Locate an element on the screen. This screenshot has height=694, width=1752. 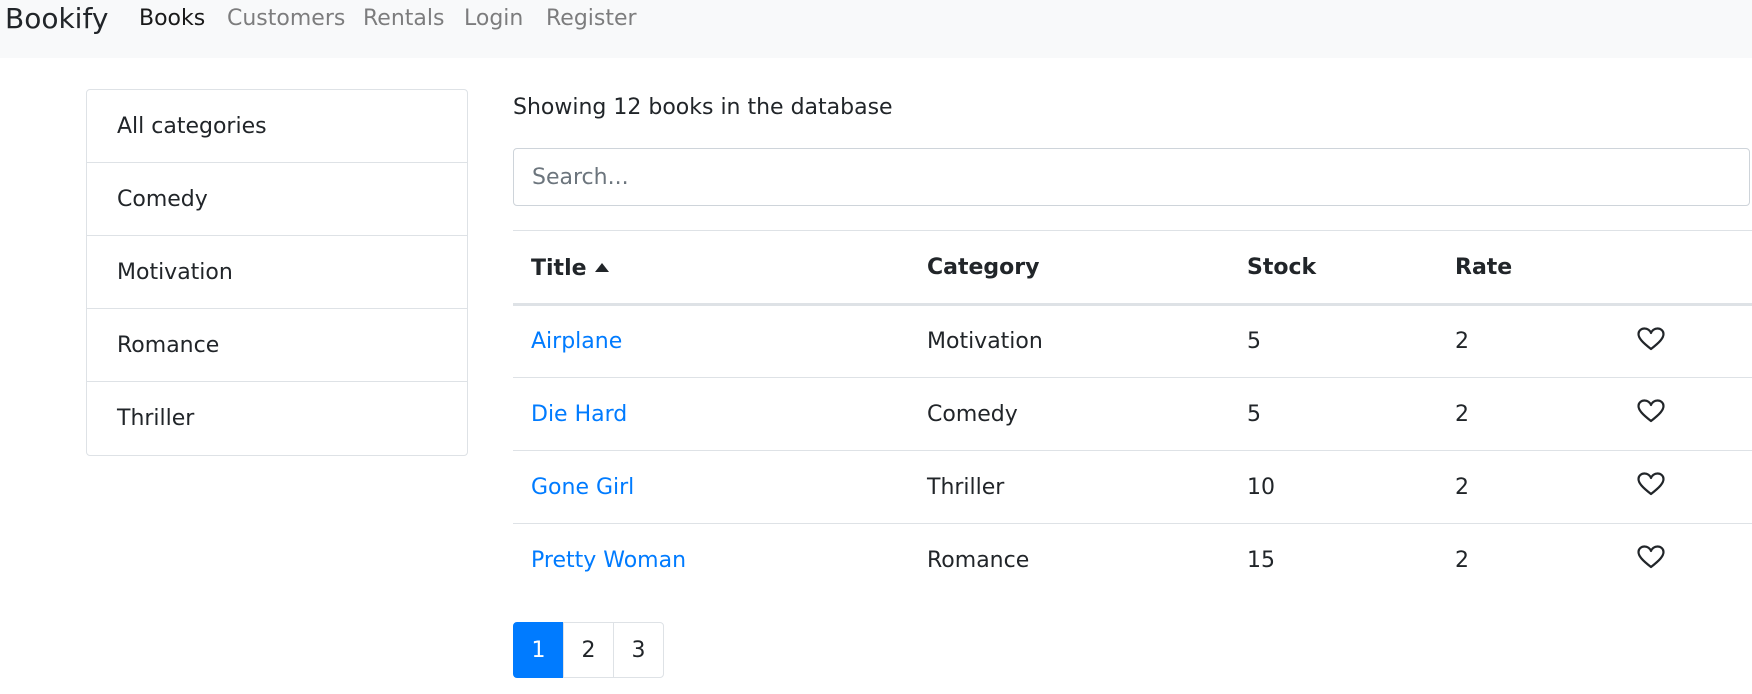
column-header-title: Title is located at coordinates (711, 268).